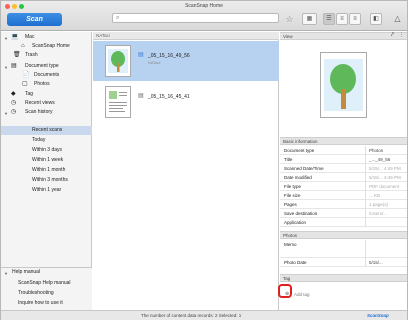  Describe the element at coordinates (186, 61) in the screenshot. I see `list-item: ▤ _05_15_16_49_56 NATaci` at that location.